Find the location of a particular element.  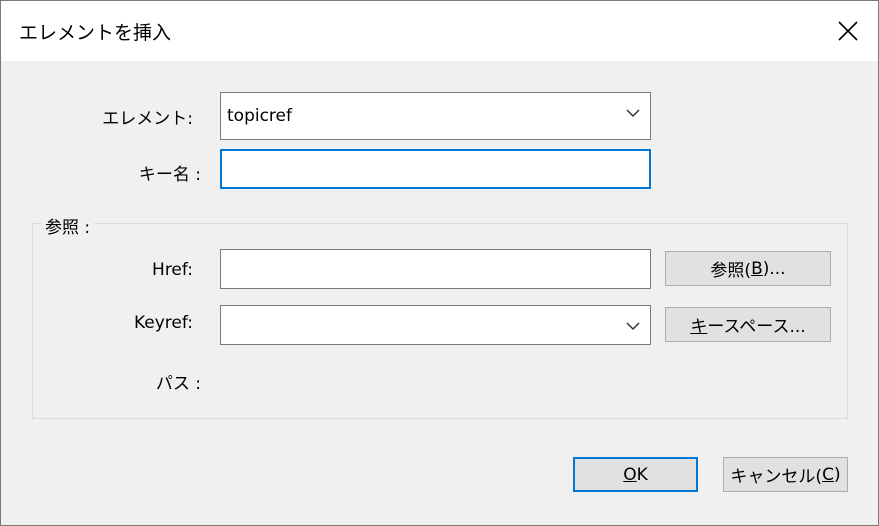

cancel-button: キャンセル(C) is located at coordinates (785, 474).